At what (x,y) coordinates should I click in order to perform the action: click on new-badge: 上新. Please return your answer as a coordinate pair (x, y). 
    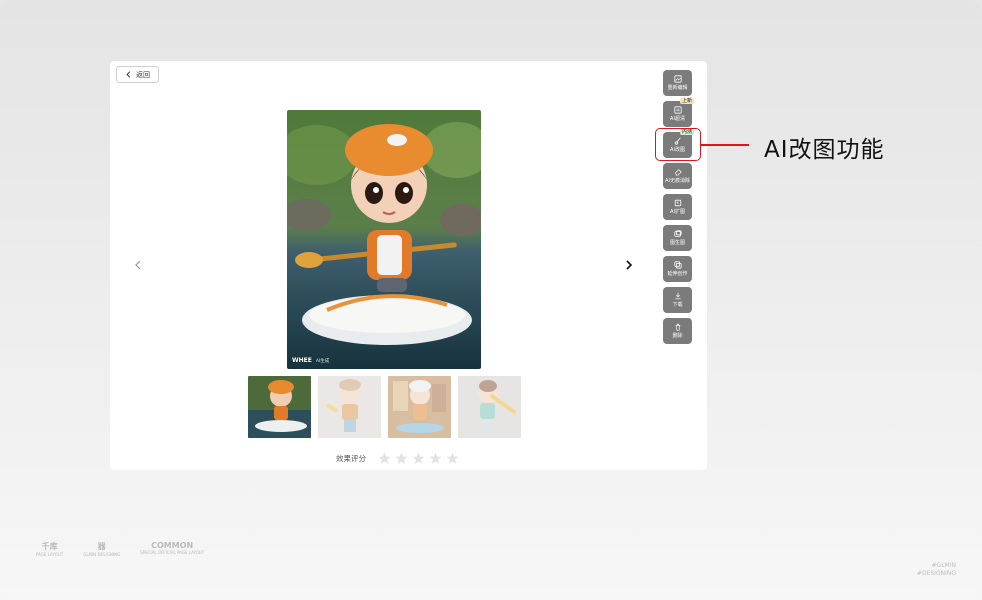
    Looking at the image, I should click on (686, 101).